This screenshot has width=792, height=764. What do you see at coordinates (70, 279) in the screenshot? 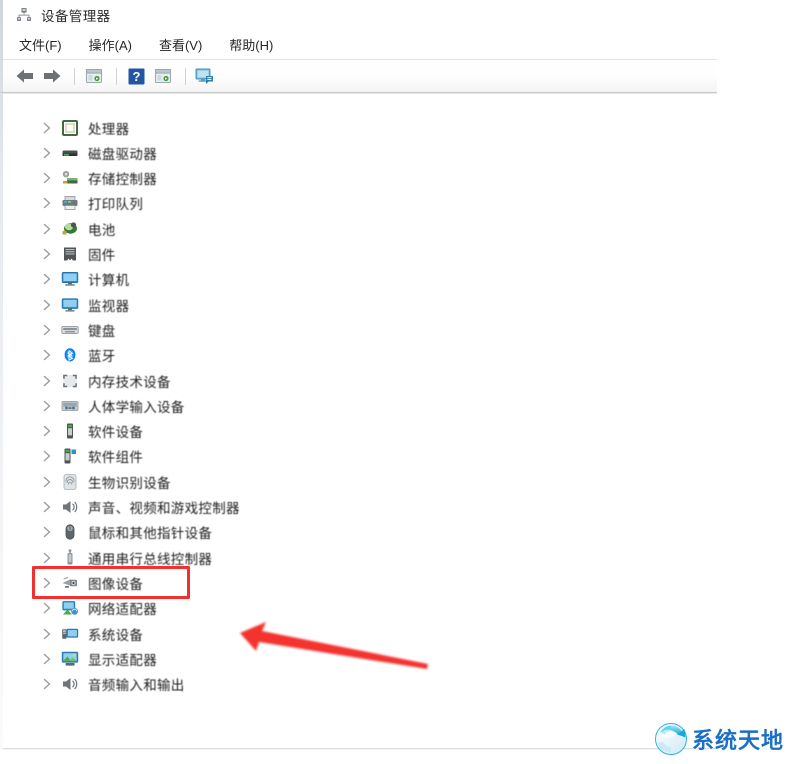
I see `computer-icon` at bounding box center [70, 279].